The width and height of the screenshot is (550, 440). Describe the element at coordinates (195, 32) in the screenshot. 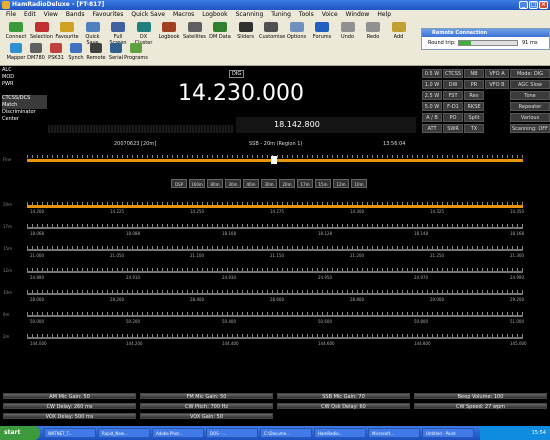

I see `toolbar-button-satellites: Satellites` at that location.